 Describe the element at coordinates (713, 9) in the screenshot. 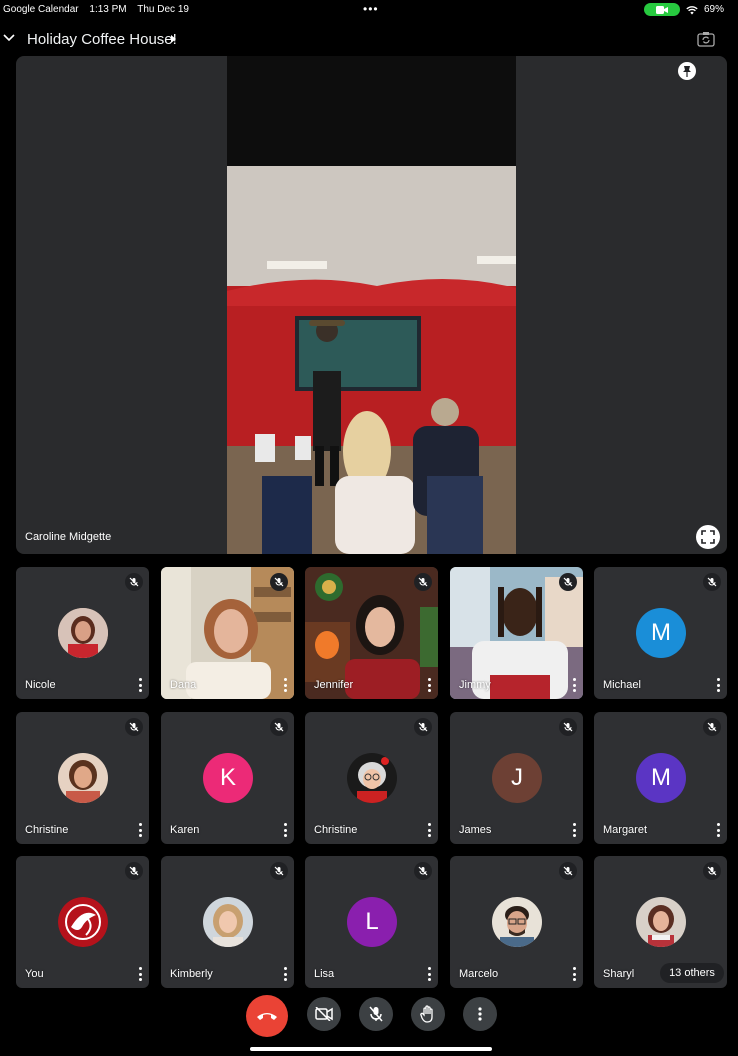

I see `battery-percent: 69%` at that location.